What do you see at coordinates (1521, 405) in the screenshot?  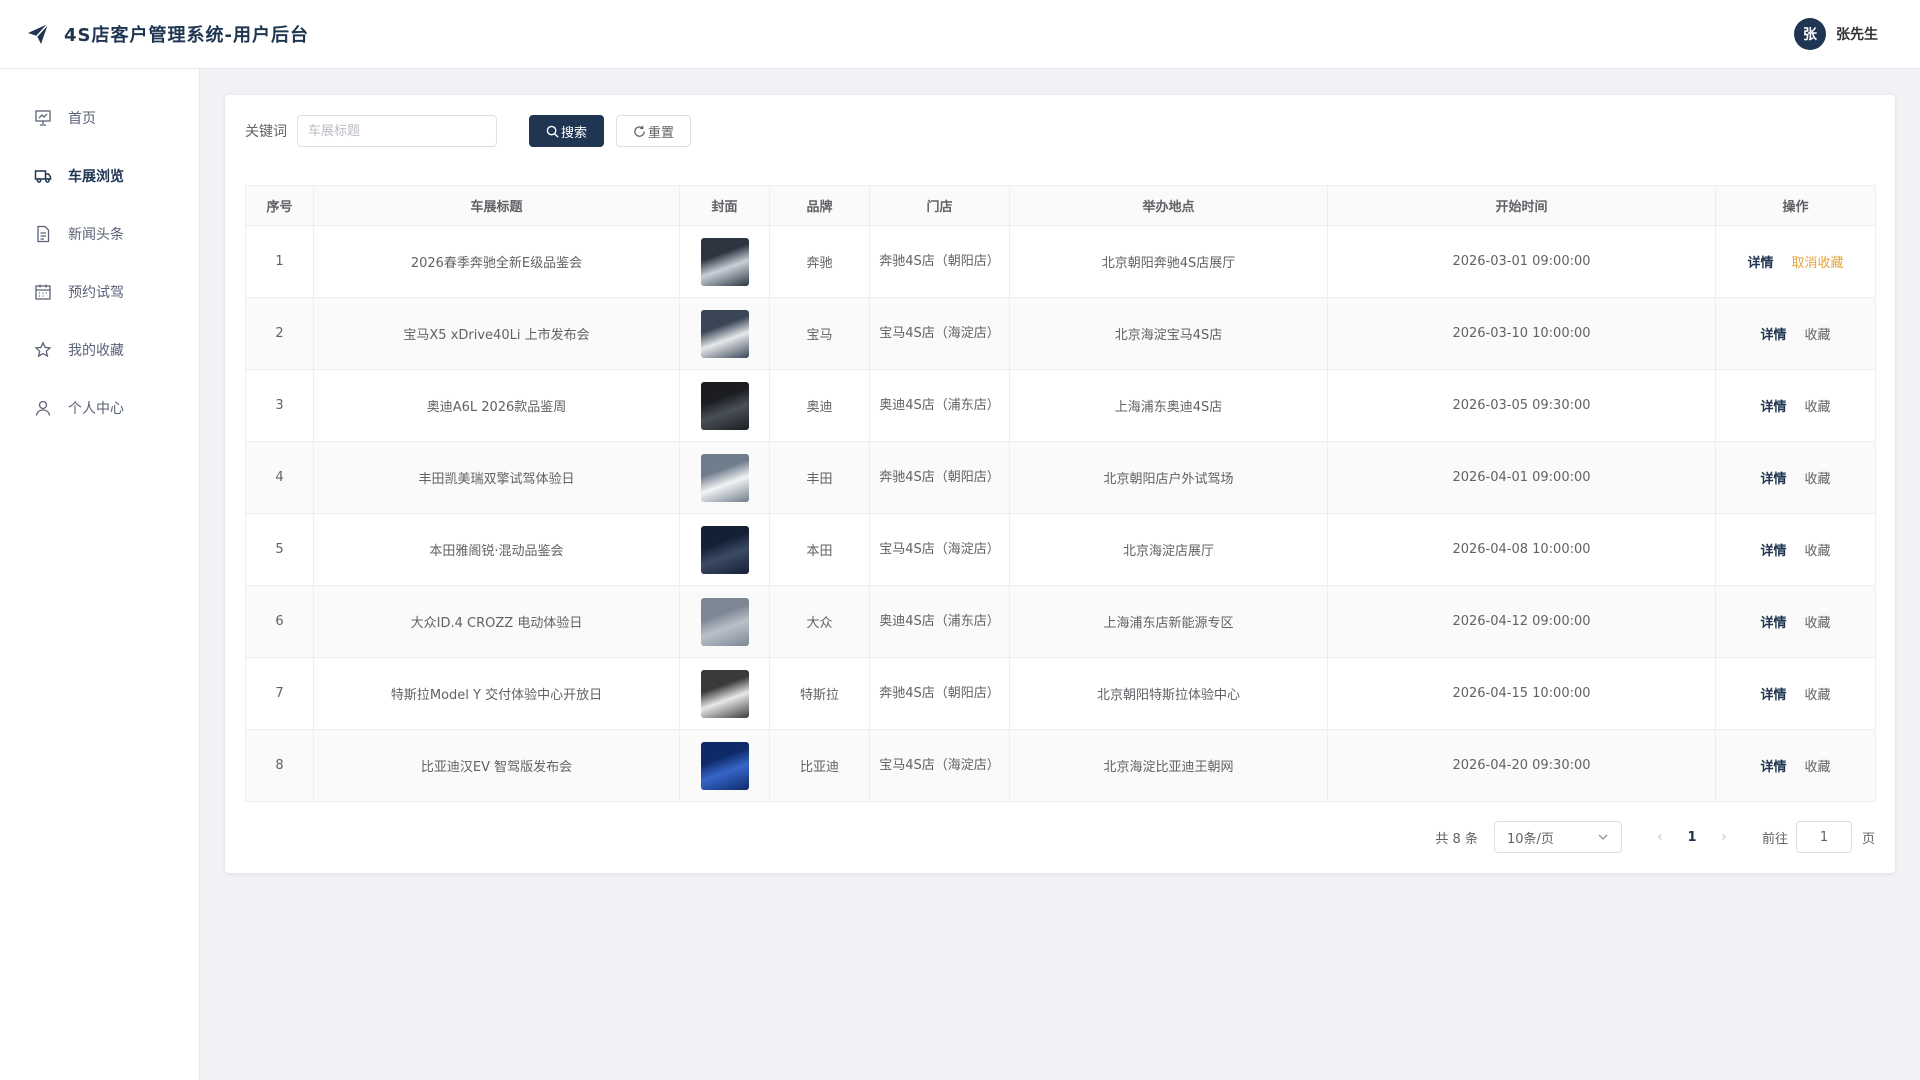 I see `cell-start-time: 2026-03-05 09:30:00` at bounding box center [1521, 405].